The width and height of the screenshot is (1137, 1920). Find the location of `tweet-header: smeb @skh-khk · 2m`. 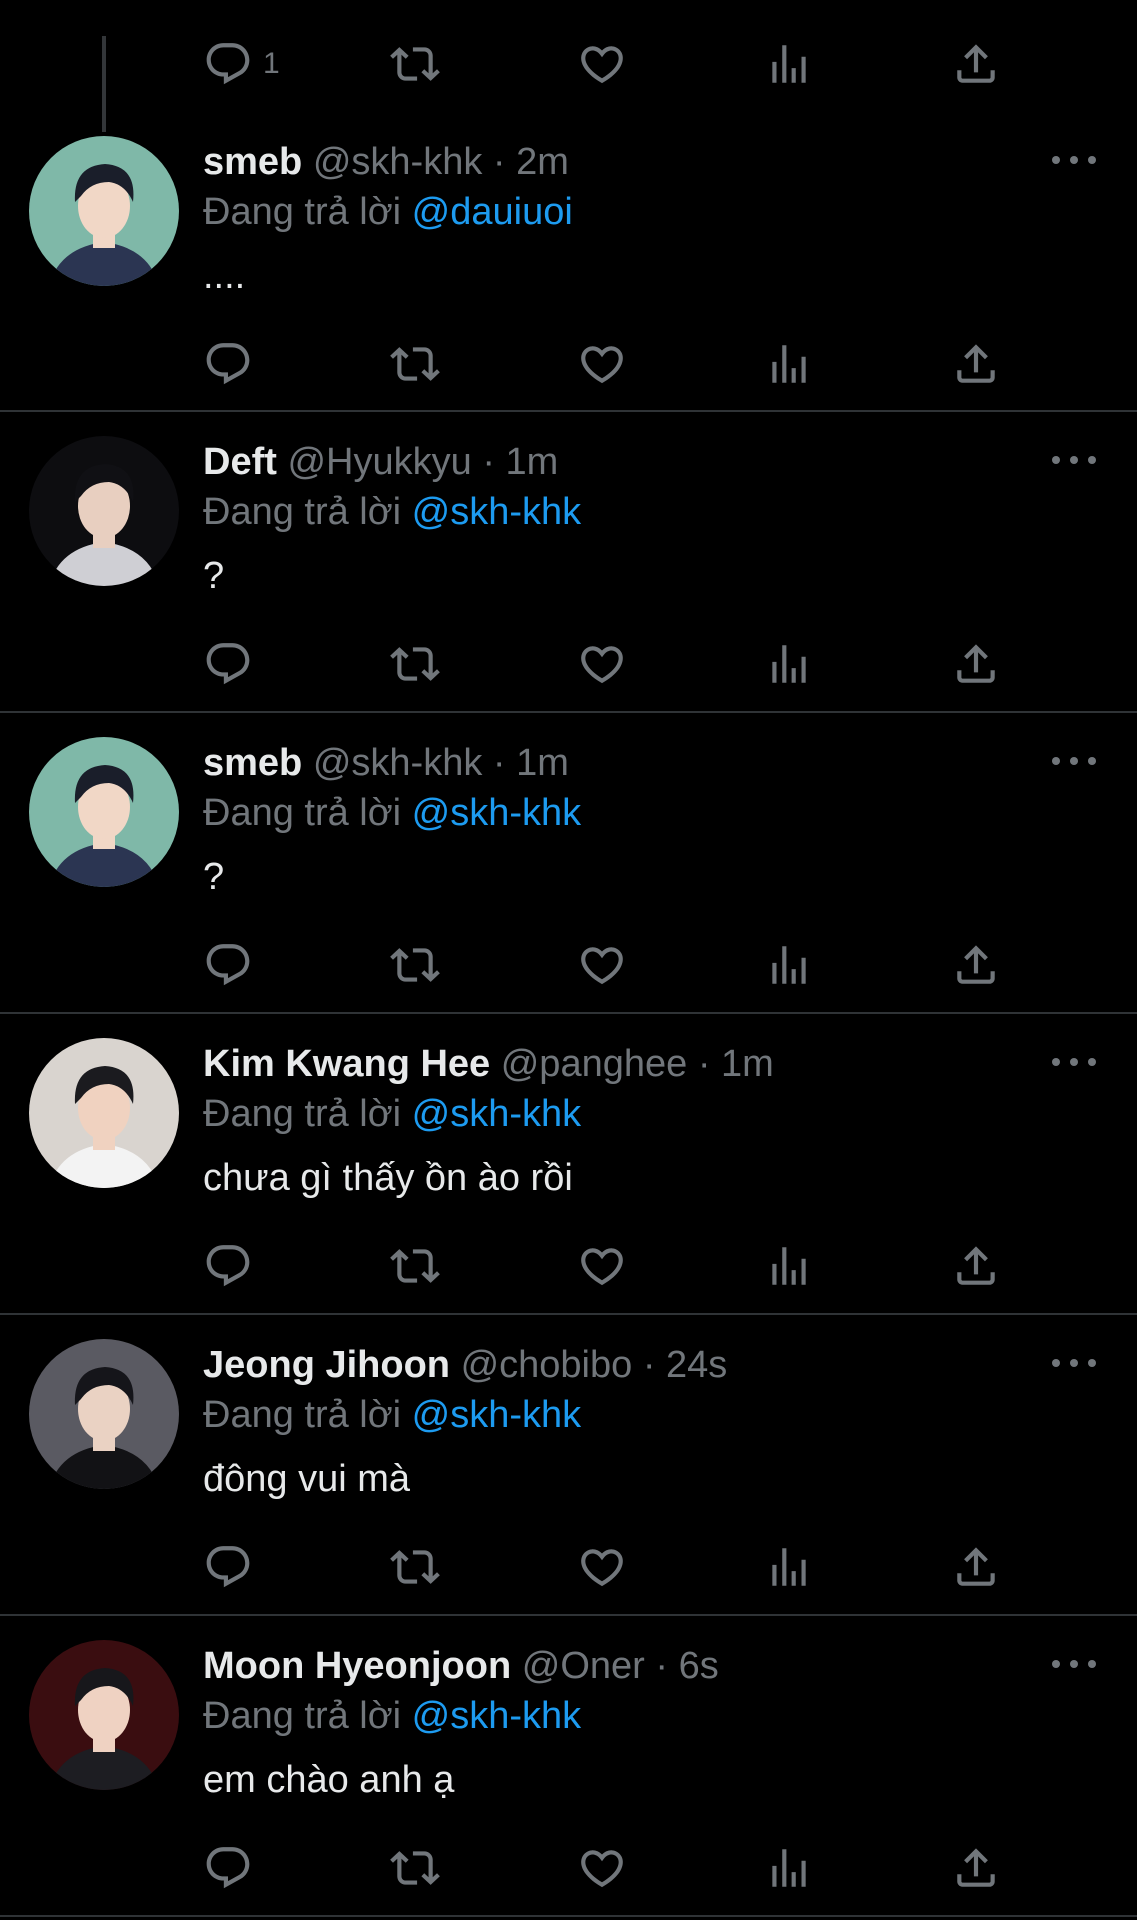

tweet-header: smeb @skh-khk · 2m is located at coordinates (386, 162).